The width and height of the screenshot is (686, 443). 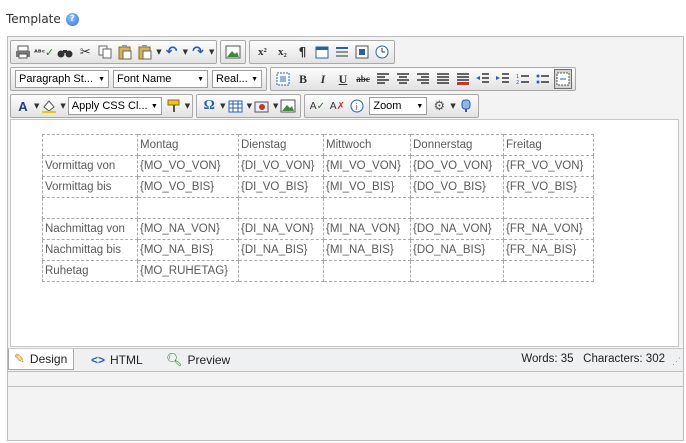 I want to click on form-element-icon, so click(x=362, y=52).